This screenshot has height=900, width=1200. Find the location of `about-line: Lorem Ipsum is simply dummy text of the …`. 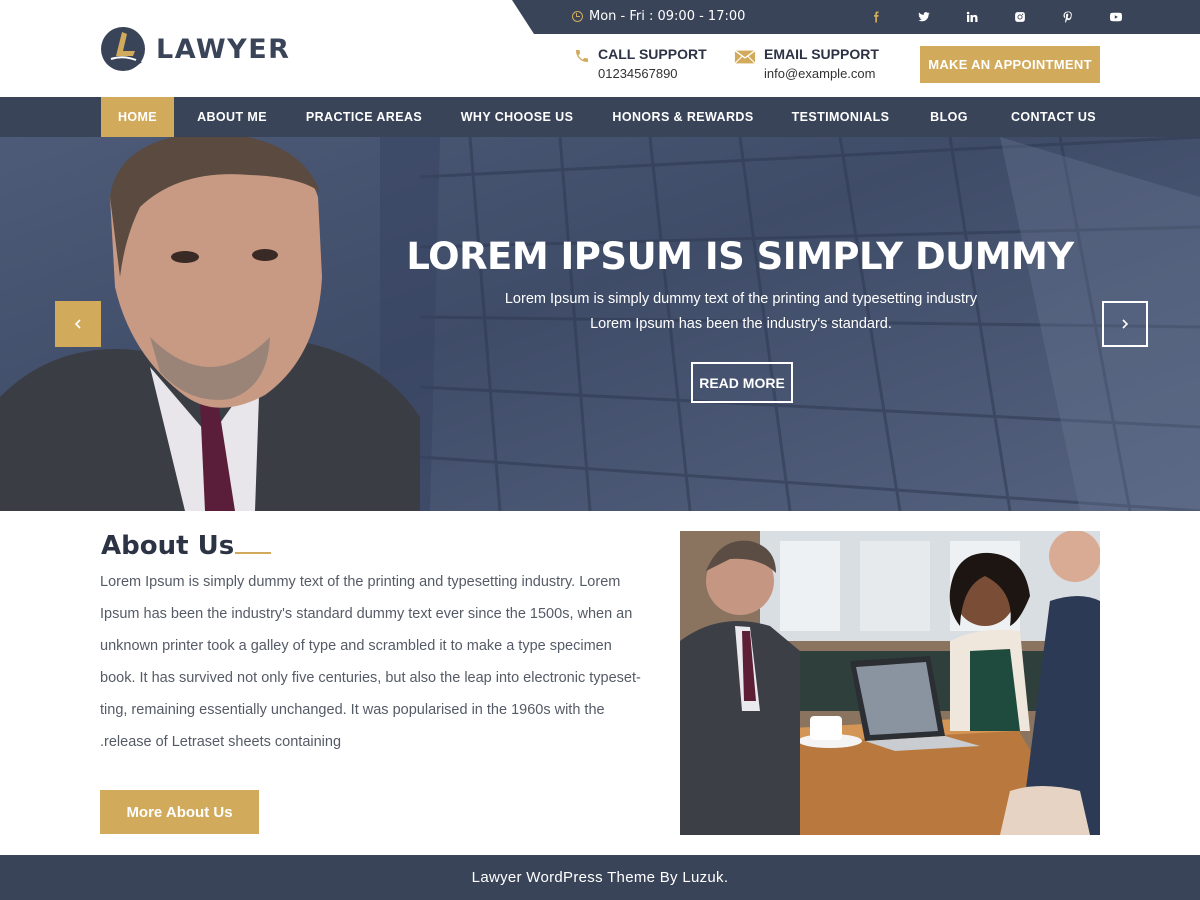

about-line: Lorem Ipsum is simply dummy text of the … is located at coordinates (360, 582).